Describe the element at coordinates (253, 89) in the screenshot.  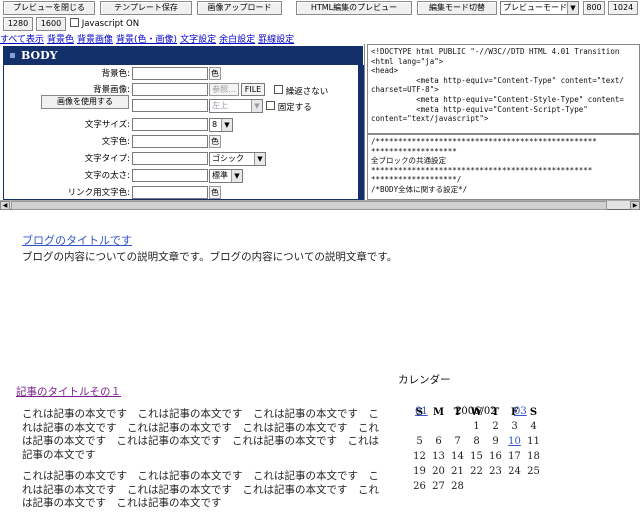
I see `file-button: FILE` at that location.